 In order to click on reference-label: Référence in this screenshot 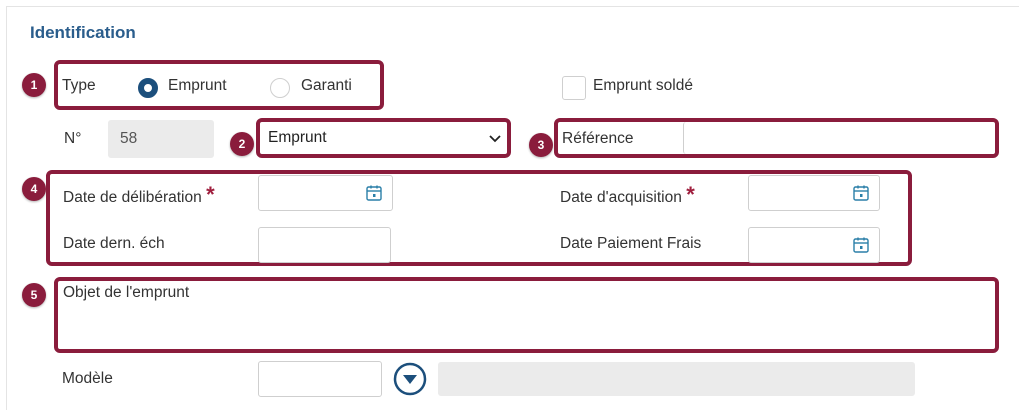, I will do `click(598, 138)`.